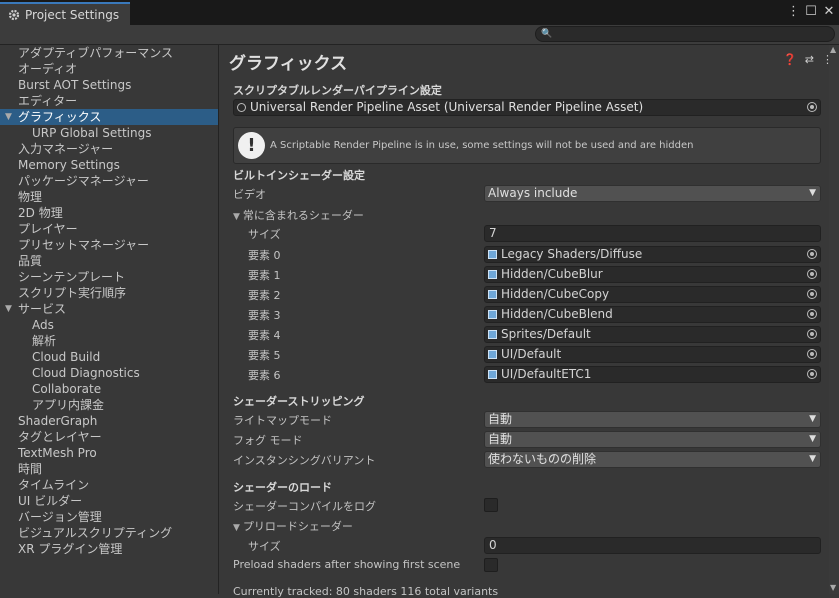 Image resolution: width=839 pixels, height=598 pixels. What do you see at coordinates (241, 107) in the screenshot?
I see `asset-icon` at bounding box center [241, 107].